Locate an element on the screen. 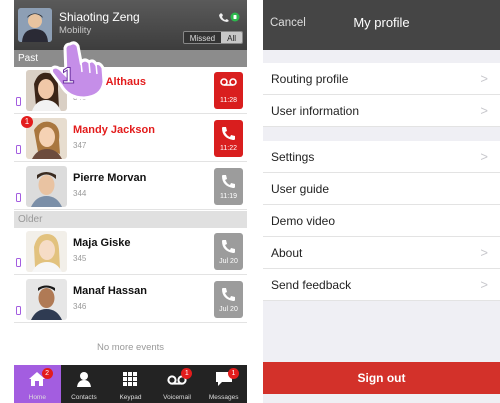  menu-label: User guide is located at coordinates (300, 189).